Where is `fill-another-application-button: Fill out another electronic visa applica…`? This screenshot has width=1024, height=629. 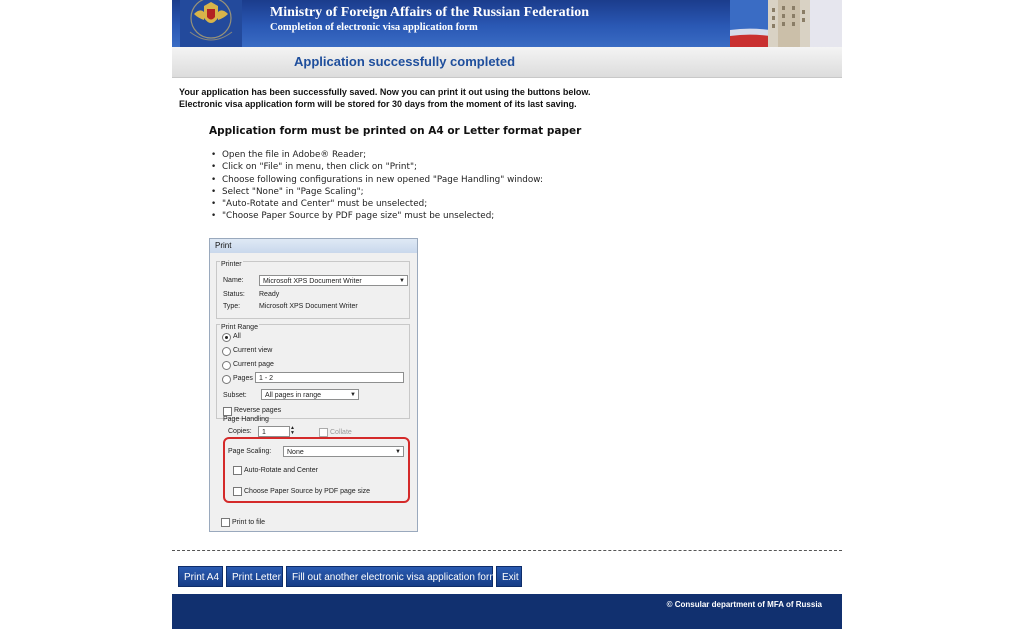
fill-another-application-button: Fill out another electronic visa applica… is located at coordinates (392, 576).